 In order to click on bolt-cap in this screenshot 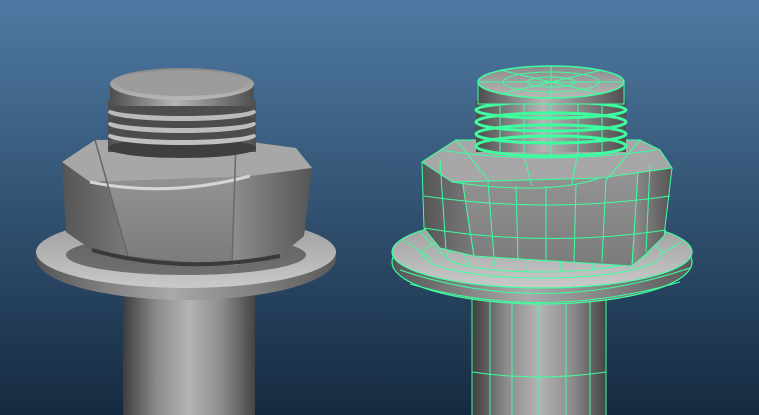, I will do `click(182, 87)`.